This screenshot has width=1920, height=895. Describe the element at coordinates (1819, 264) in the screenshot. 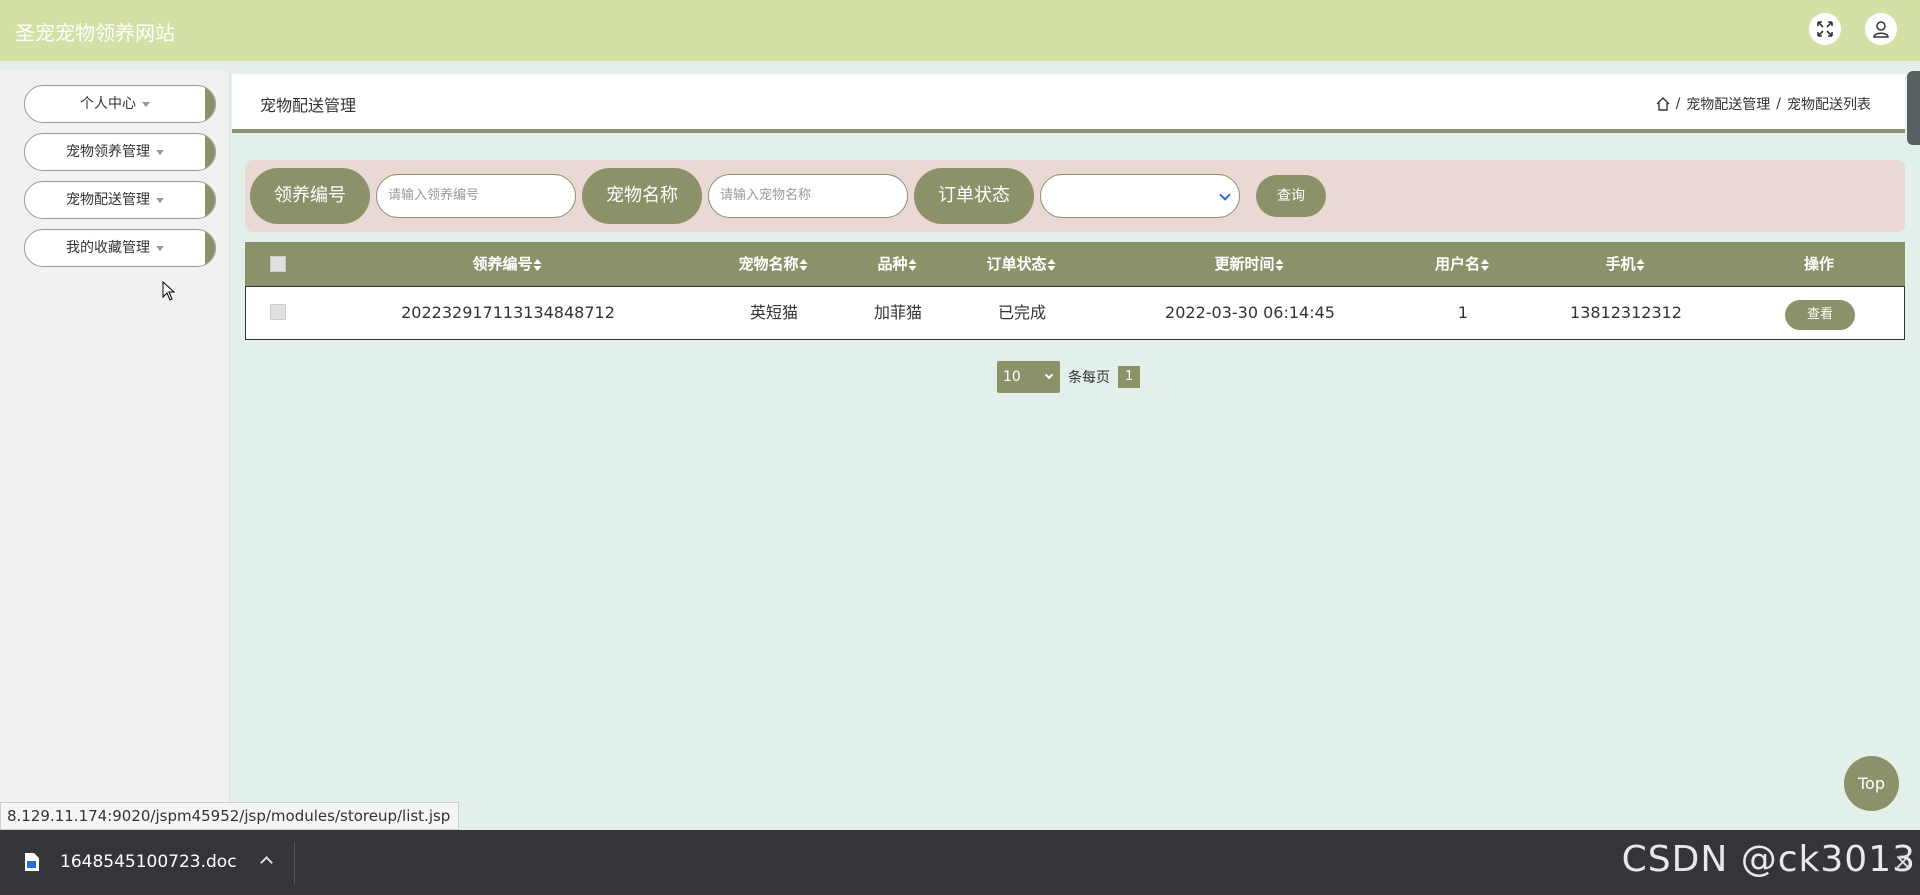

I see `column-header-action: 操作` at that location.